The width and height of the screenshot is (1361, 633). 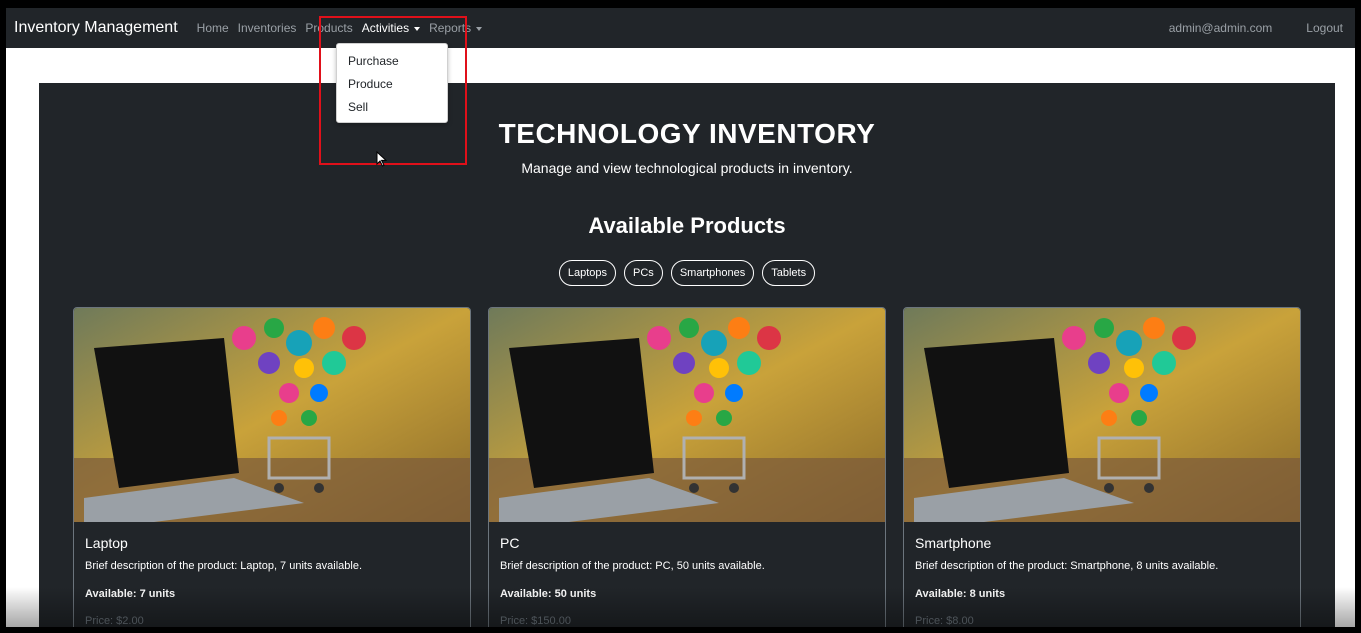 I want to click on hero-title: TECHNOLOGY INVENTORY, so click(x=687, y=133).